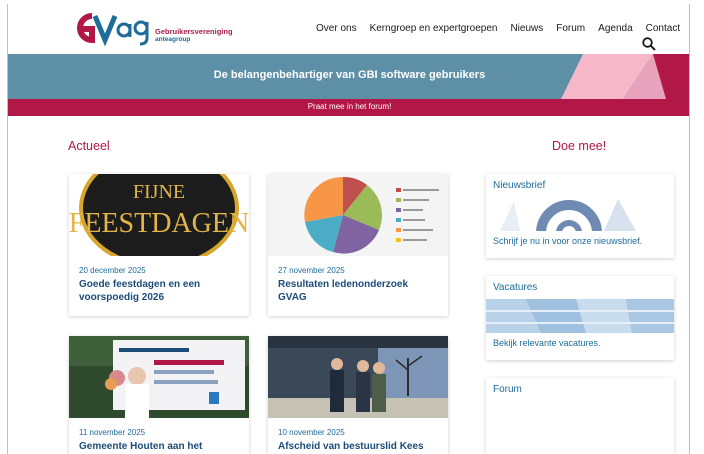 This screenshot has height=454, width=704. I want to click on sidebar-title: Nieuwsbrief, so click(519, 185).